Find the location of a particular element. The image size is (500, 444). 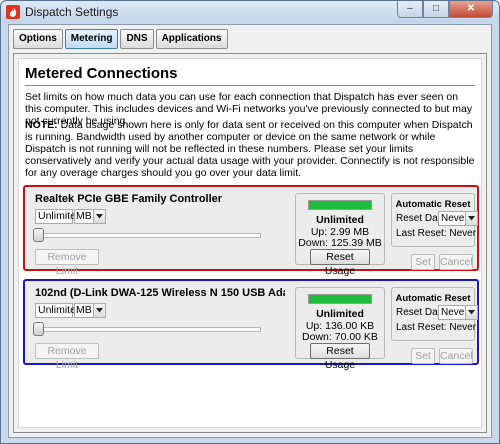

flame-icon is located at coordinates (13, 12).